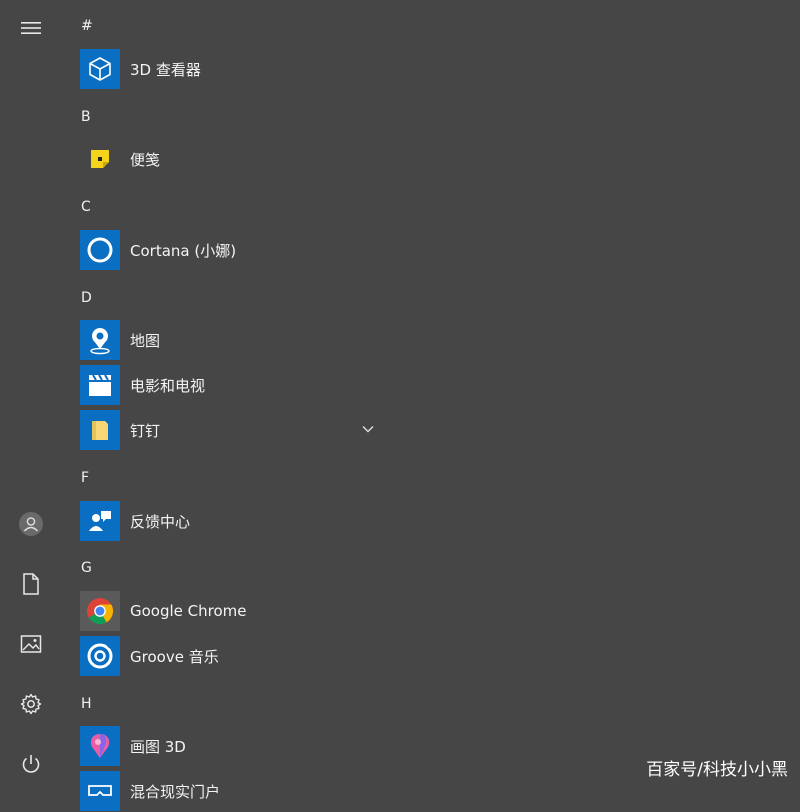  I want to click on group-header-h: H, so click(86, 704).